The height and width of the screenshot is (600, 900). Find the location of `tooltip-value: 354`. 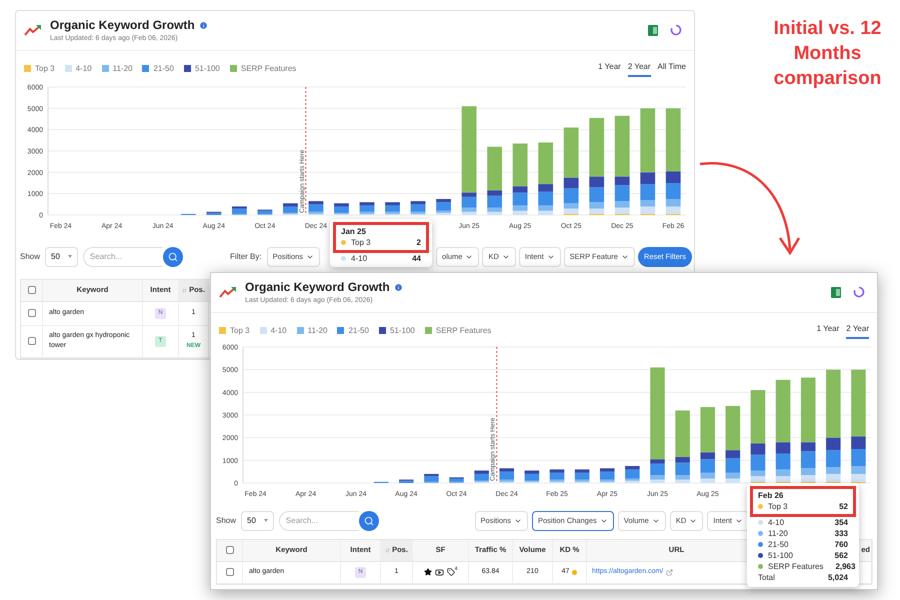

tooltip-value: 354 is located at coordinates (841, 522).